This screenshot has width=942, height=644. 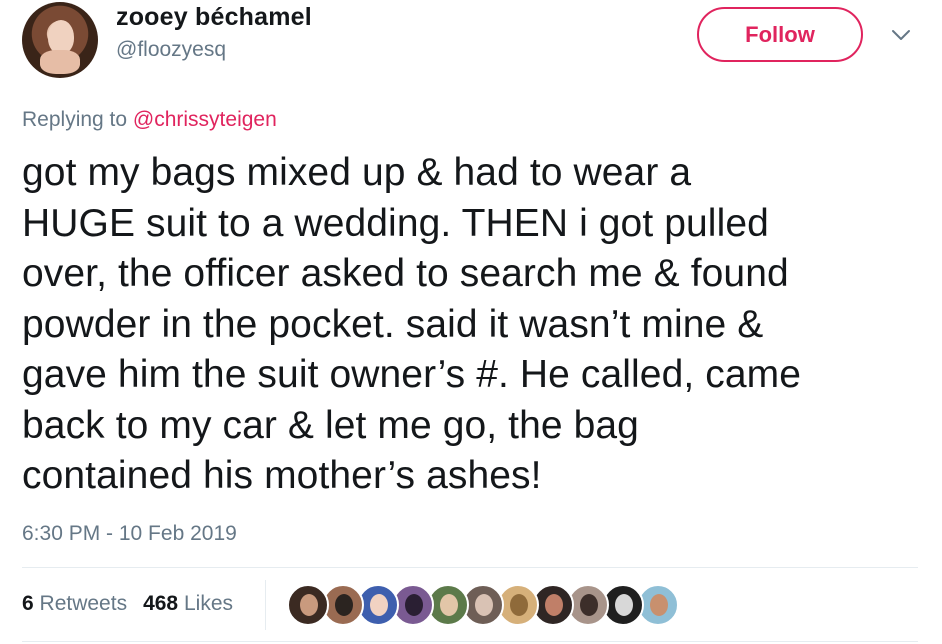 What do you see at coordinates (205, 119) in the screenshot?
I see `replying-mention-link: @chrissyteigen` at bounding box center [205, 119].